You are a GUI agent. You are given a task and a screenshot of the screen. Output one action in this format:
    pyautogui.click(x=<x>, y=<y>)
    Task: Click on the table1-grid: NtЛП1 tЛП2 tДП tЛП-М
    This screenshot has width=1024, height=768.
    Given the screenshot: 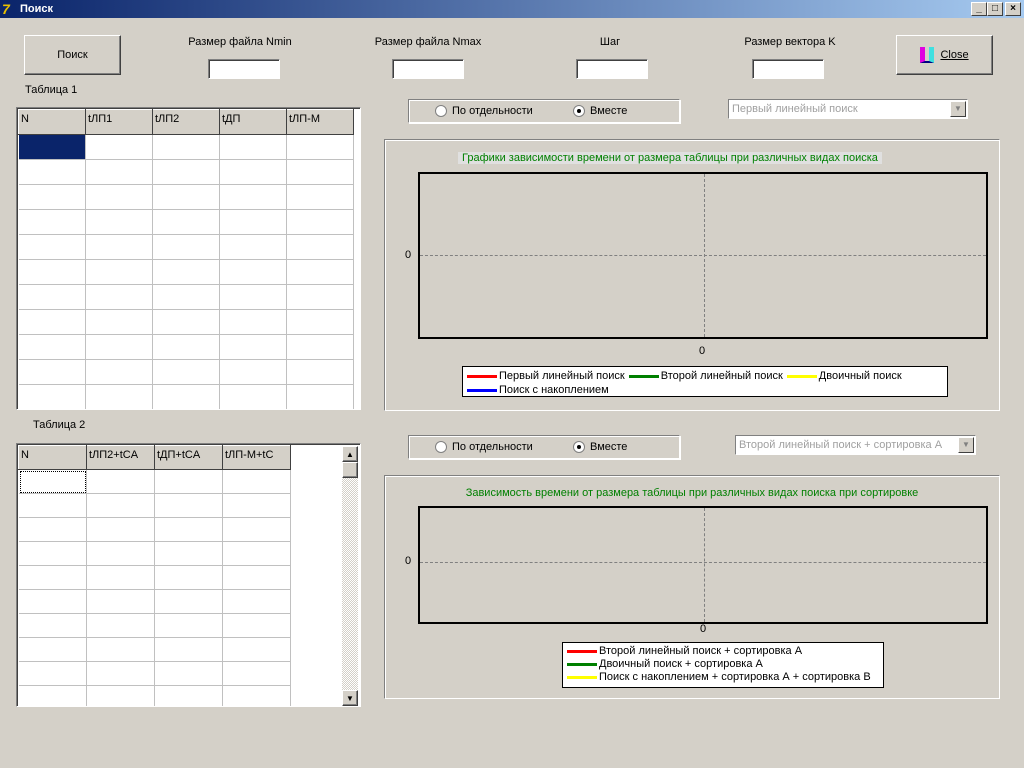 What is the action you would take?
    pyautogui.click(x=188, y=258)
    